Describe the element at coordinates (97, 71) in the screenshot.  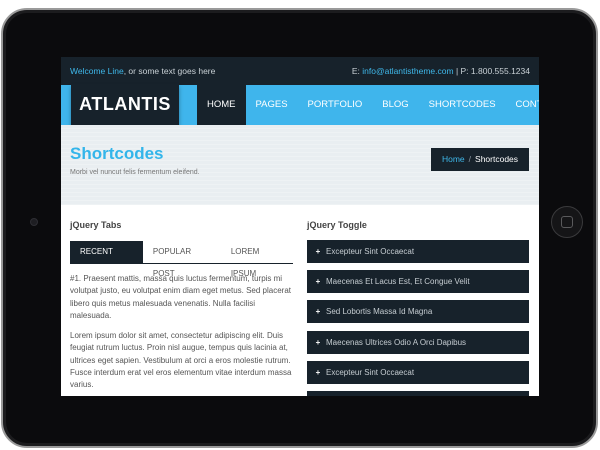
I see `welcome-link: Welcome Line` at that location.